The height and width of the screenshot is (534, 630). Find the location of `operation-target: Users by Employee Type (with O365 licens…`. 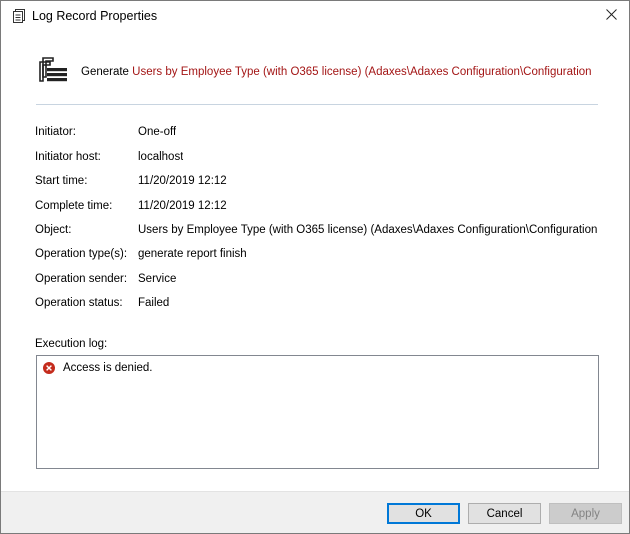

operation-target: Users by Employee Type (with O365 licens… is located at coordinates (363, 72).